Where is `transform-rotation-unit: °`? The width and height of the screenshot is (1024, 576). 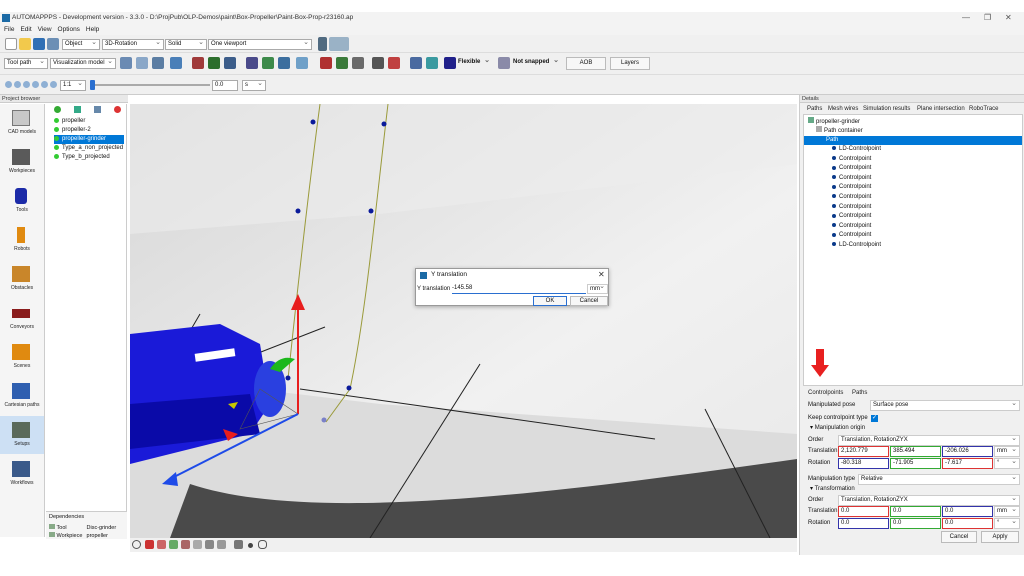 transform-rotation-unit: ° is located at coordinates (1007, 523).